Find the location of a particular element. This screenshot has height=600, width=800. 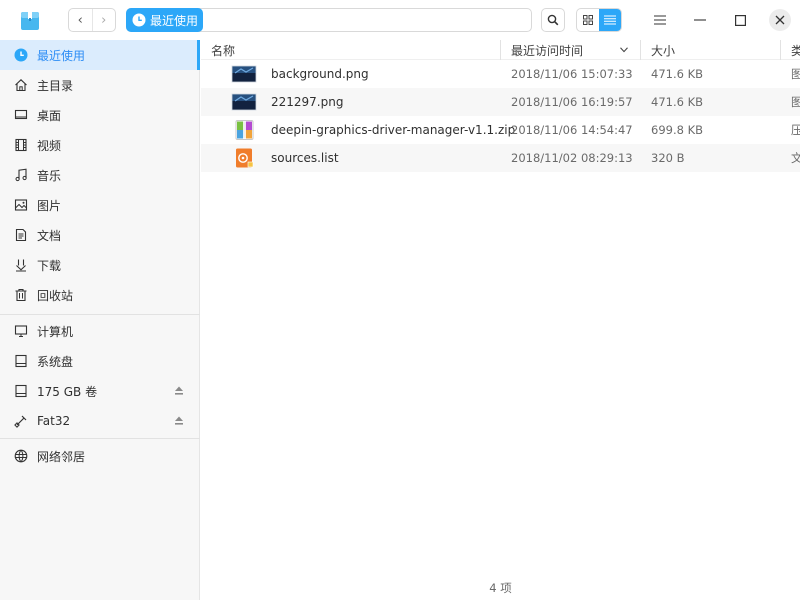

close-button-background is located at coordinates (780, 20).